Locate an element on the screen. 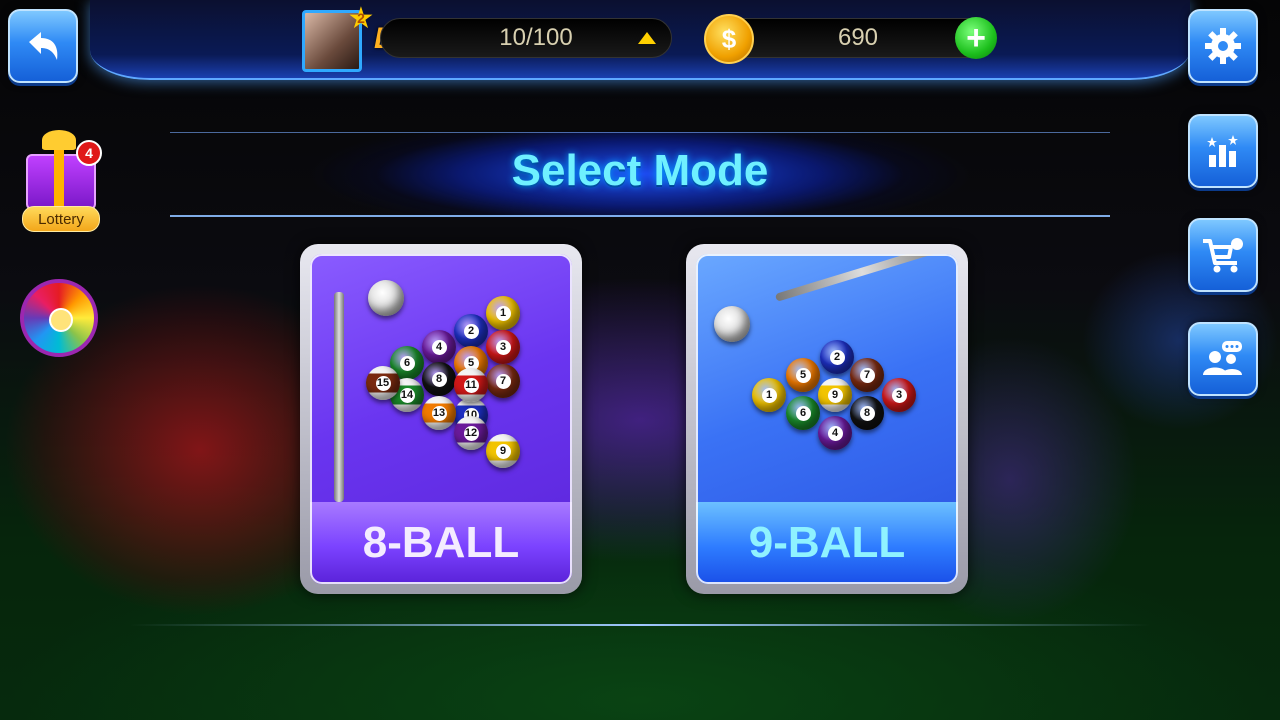 The image size is (1280, 720). coin-icon: $ is located at coordinates (729, 39).